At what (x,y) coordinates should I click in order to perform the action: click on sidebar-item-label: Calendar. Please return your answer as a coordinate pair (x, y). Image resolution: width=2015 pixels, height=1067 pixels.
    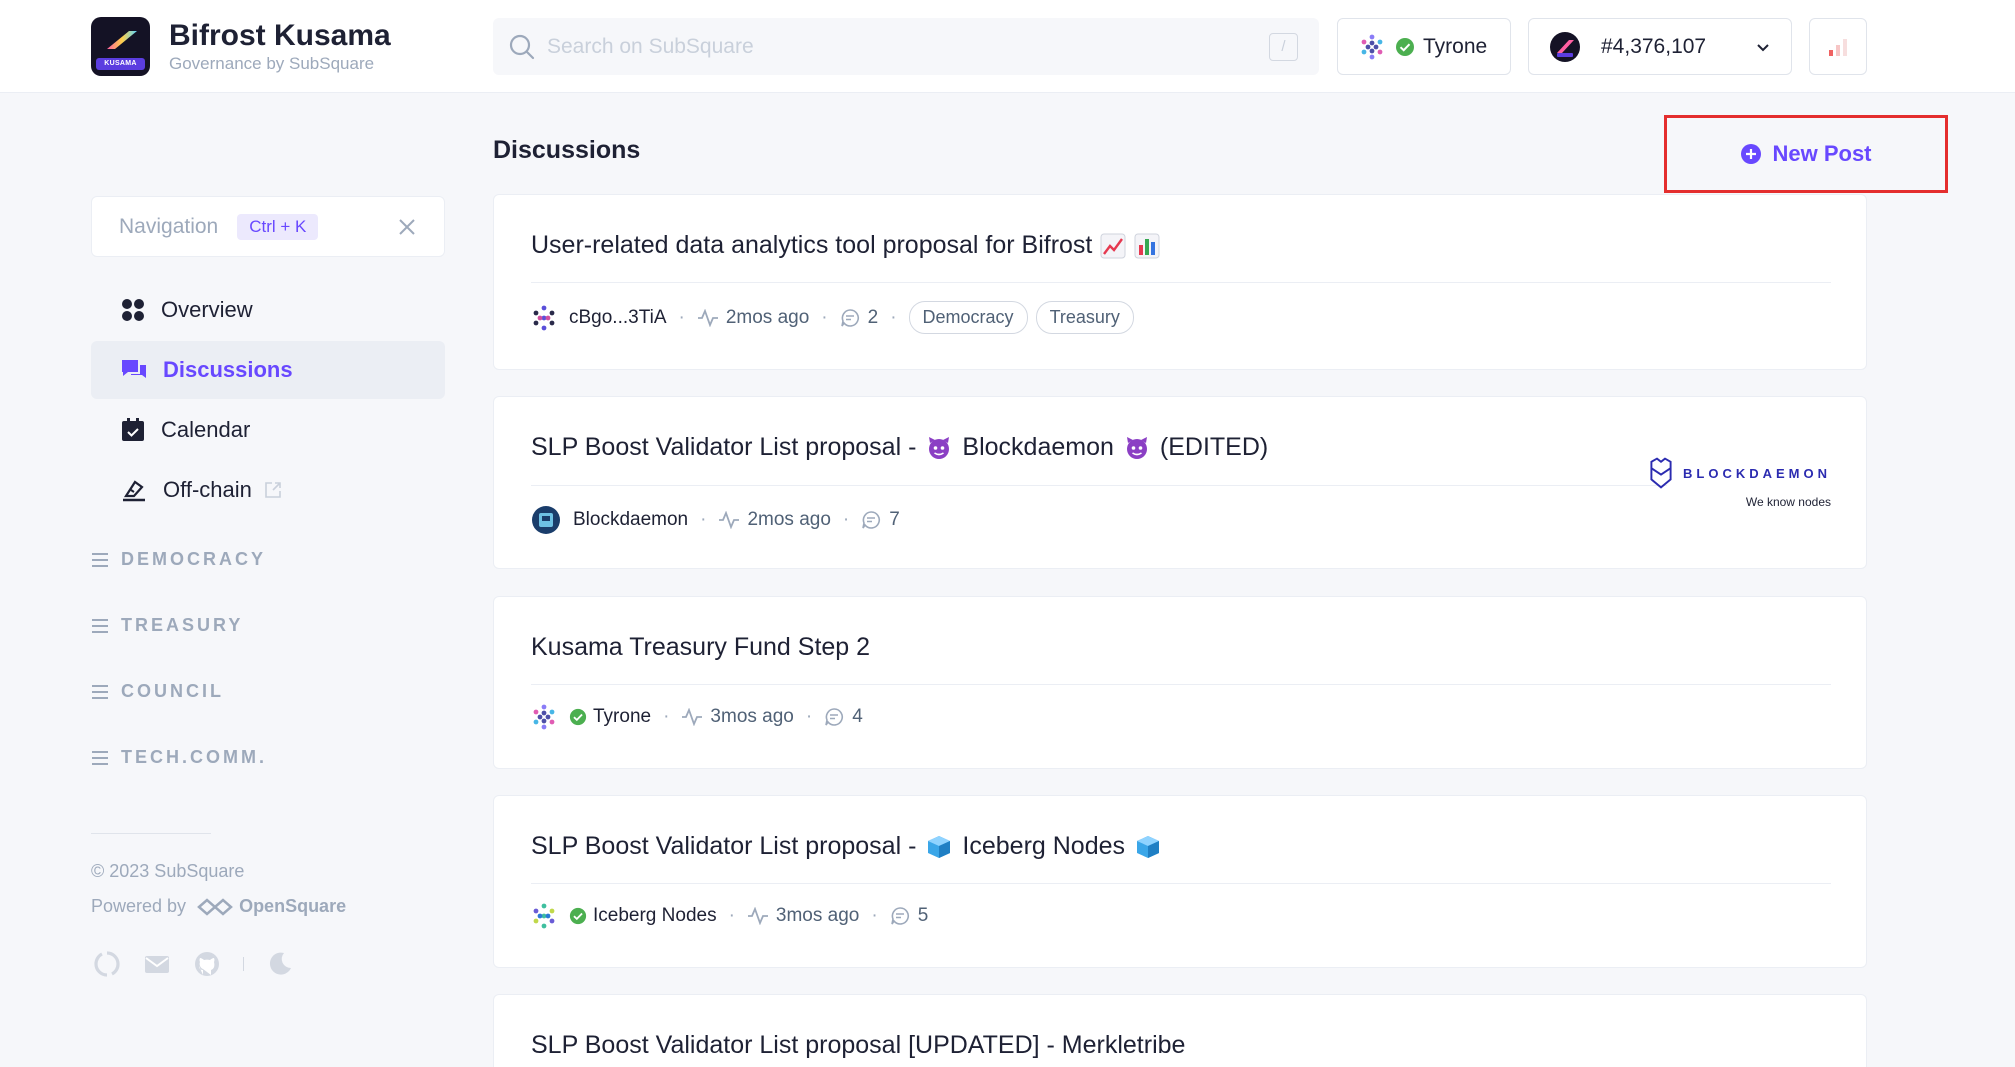
    Looking at the image, I should click on (206, 429).